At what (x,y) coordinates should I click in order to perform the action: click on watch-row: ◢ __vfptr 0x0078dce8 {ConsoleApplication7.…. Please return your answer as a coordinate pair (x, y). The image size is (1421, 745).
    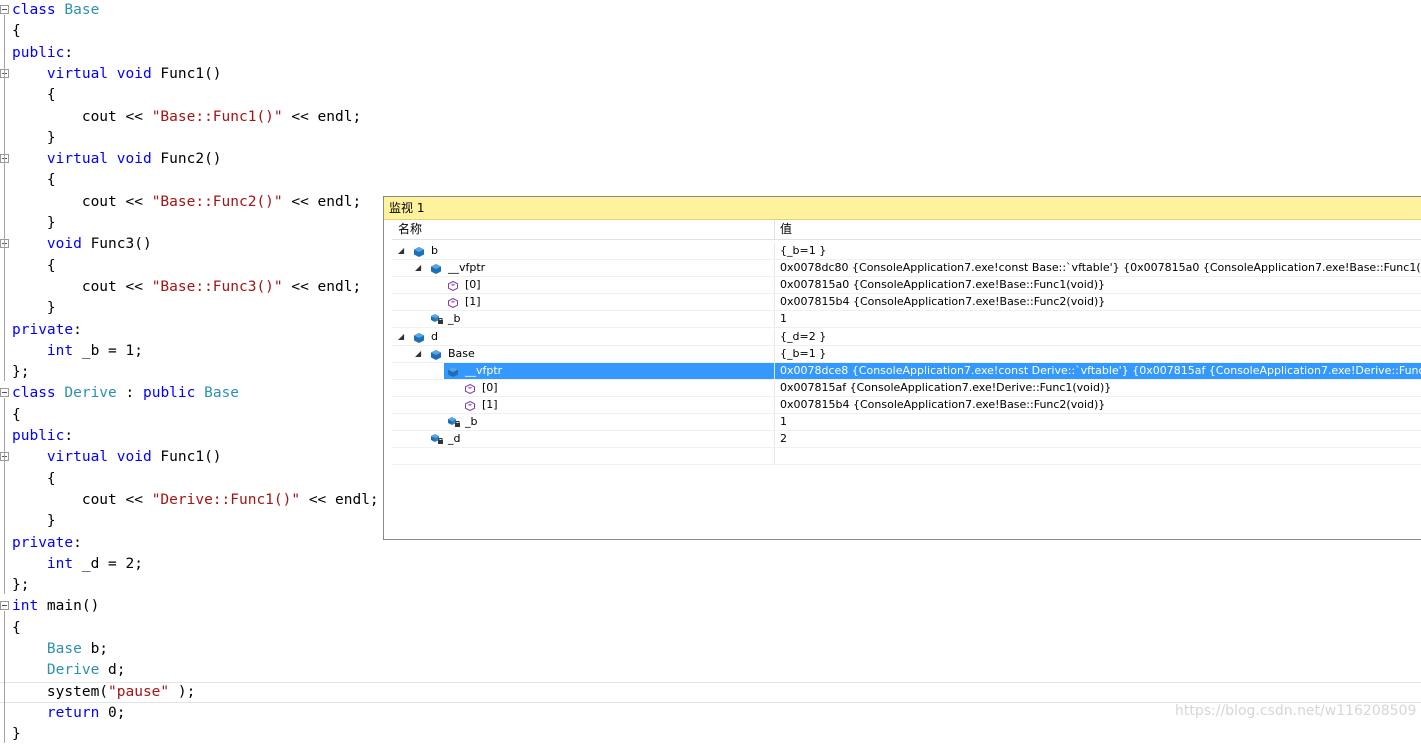
    Looking at the image, I should click on (906, 371).